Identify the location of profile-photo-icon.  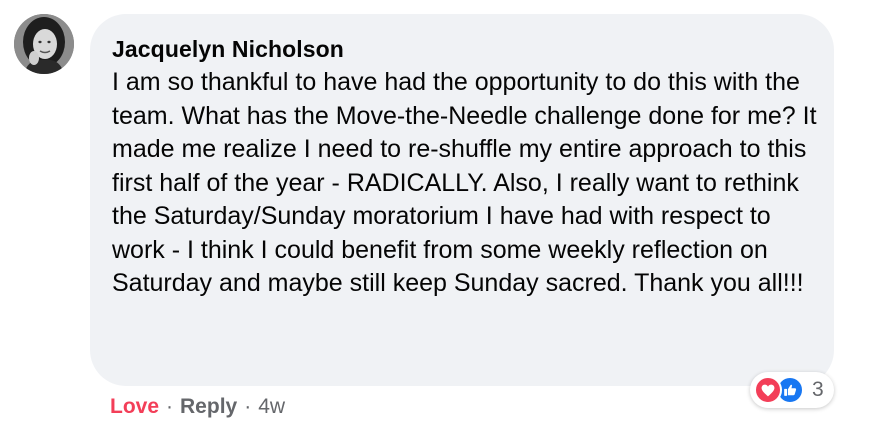
(44, 44).